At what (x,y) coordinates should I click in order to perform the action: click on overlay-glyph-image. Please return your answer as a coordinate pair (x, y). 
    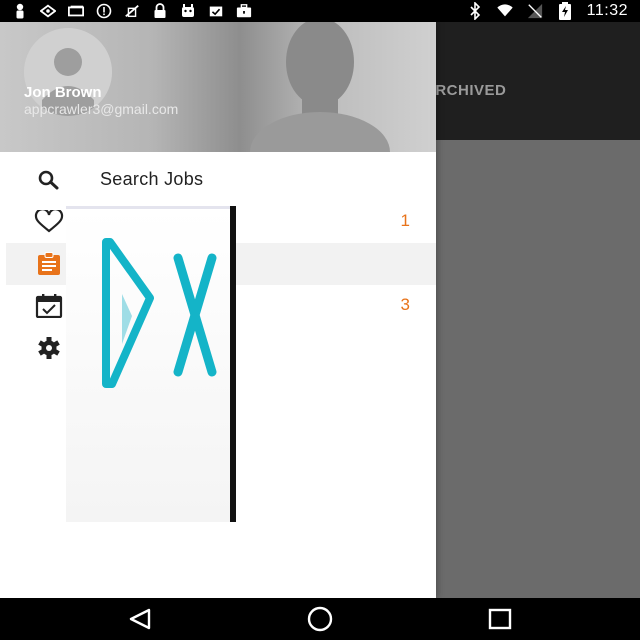
    Looking at the image, I should click on (148, 365).